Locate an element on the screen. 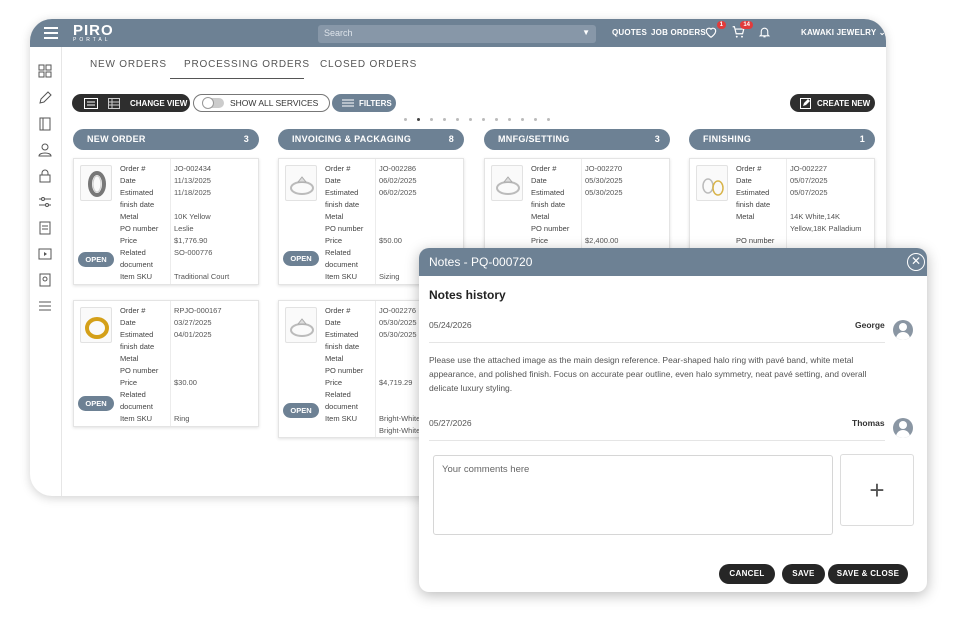 This screenshot has width=960, height=640. toggle-switch is located at coordinates (213, 103).